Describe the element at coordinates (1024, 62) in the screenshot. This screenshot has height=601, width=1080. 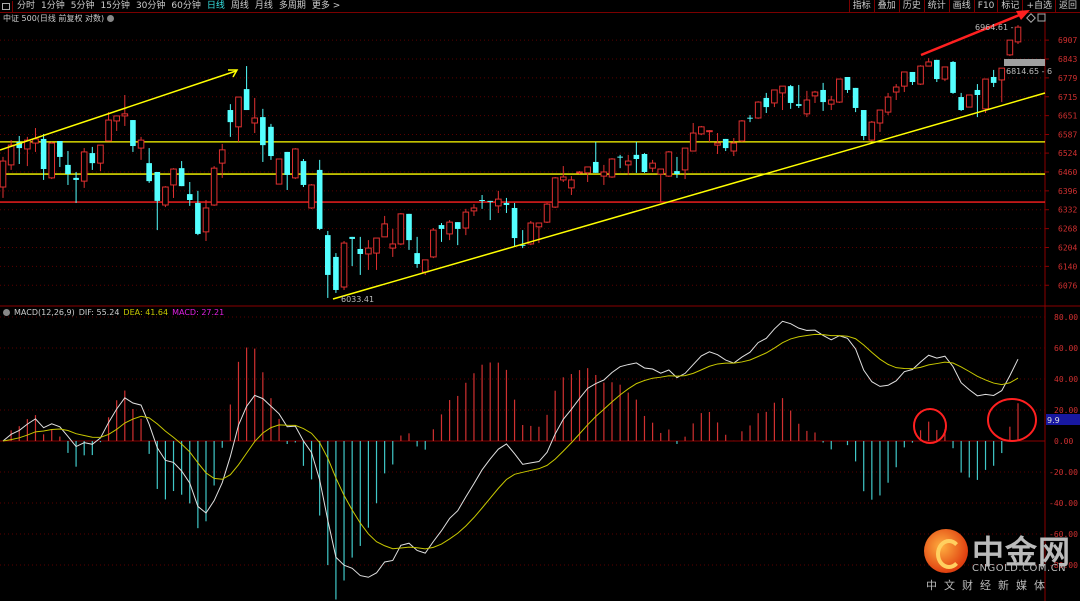
I see `current-price-marker` at that location.